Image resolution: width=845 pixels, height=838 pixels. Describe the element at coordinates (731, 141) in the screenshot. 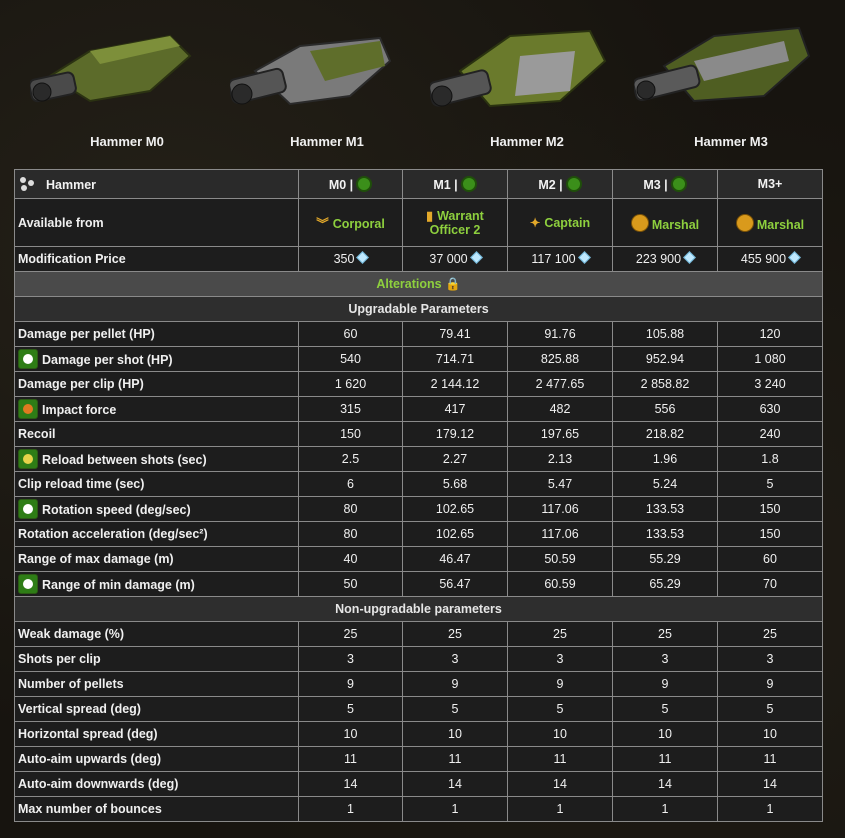

I see `gun-name: Hammer M3` at that location.